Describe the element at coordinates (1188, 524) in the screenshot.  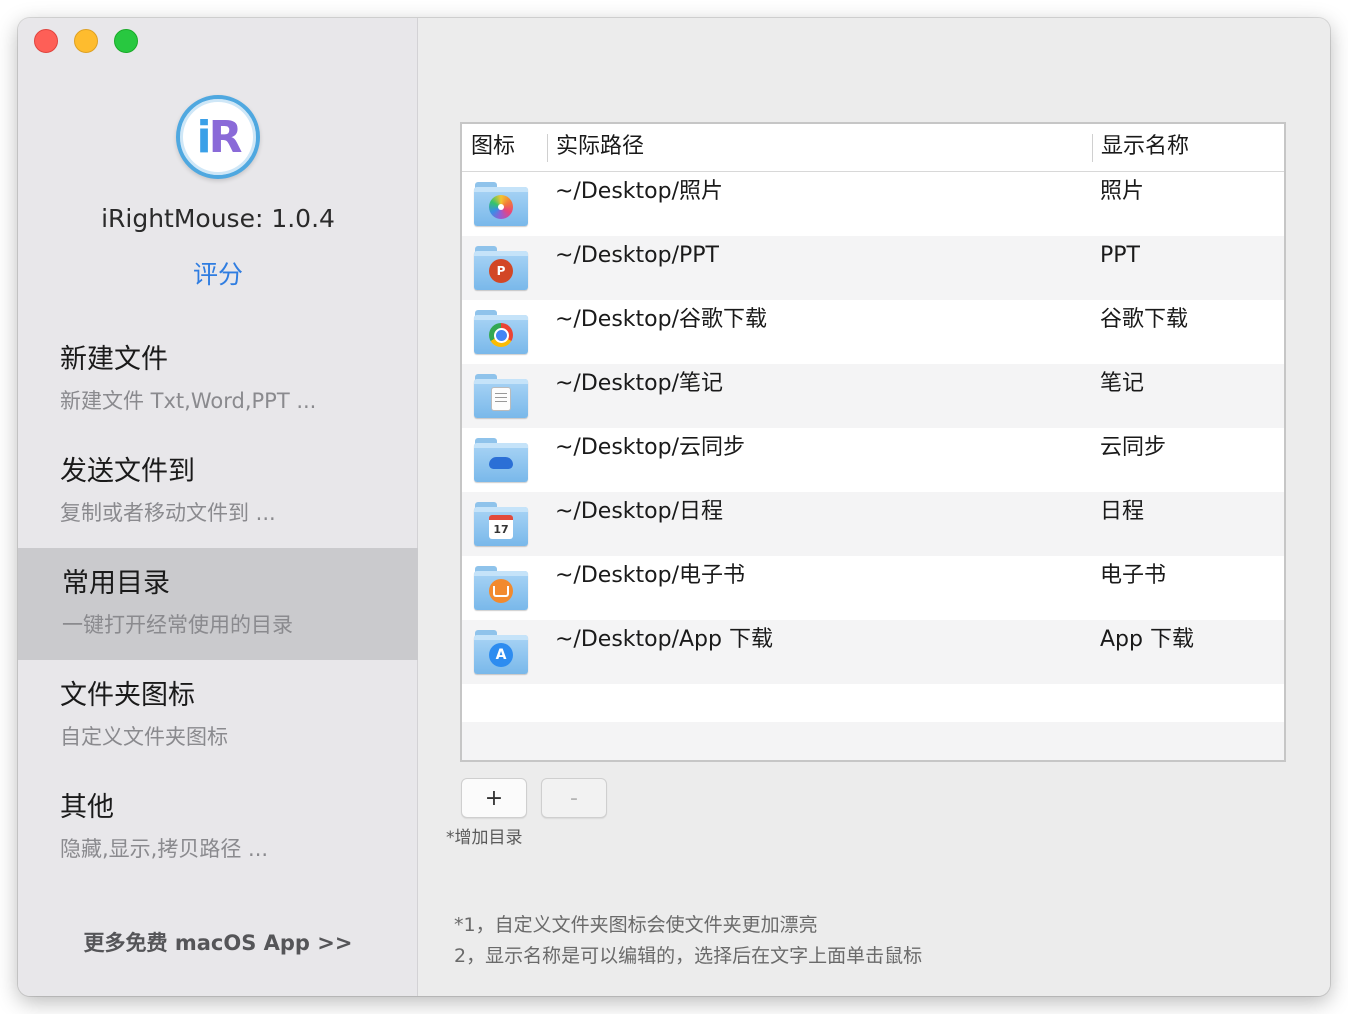
I see `display-name-cell: 日程` at that location.